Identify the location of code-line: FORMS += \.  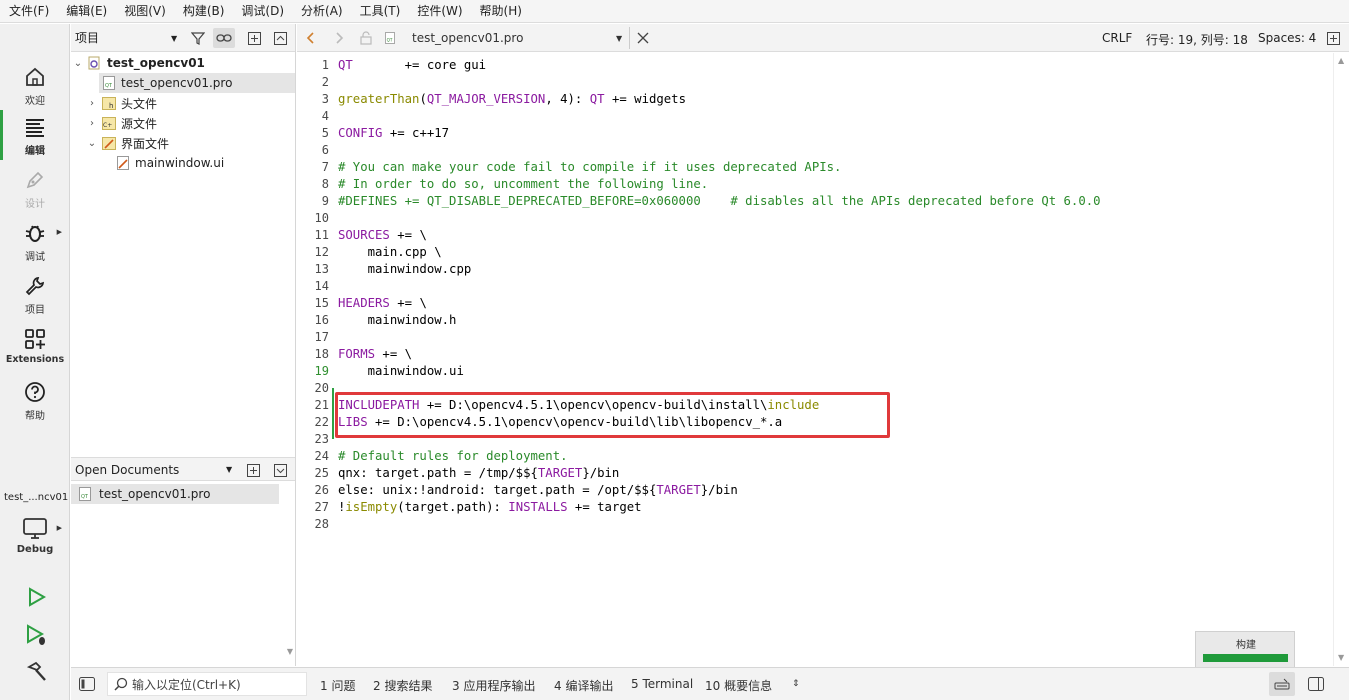
(375, 354).